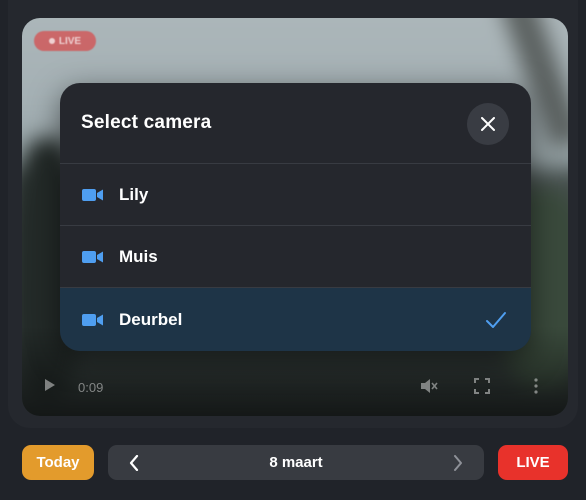  Describe the element at coordinates (496, 320) in the screenshot. I see `checkmark-icon` at that location.